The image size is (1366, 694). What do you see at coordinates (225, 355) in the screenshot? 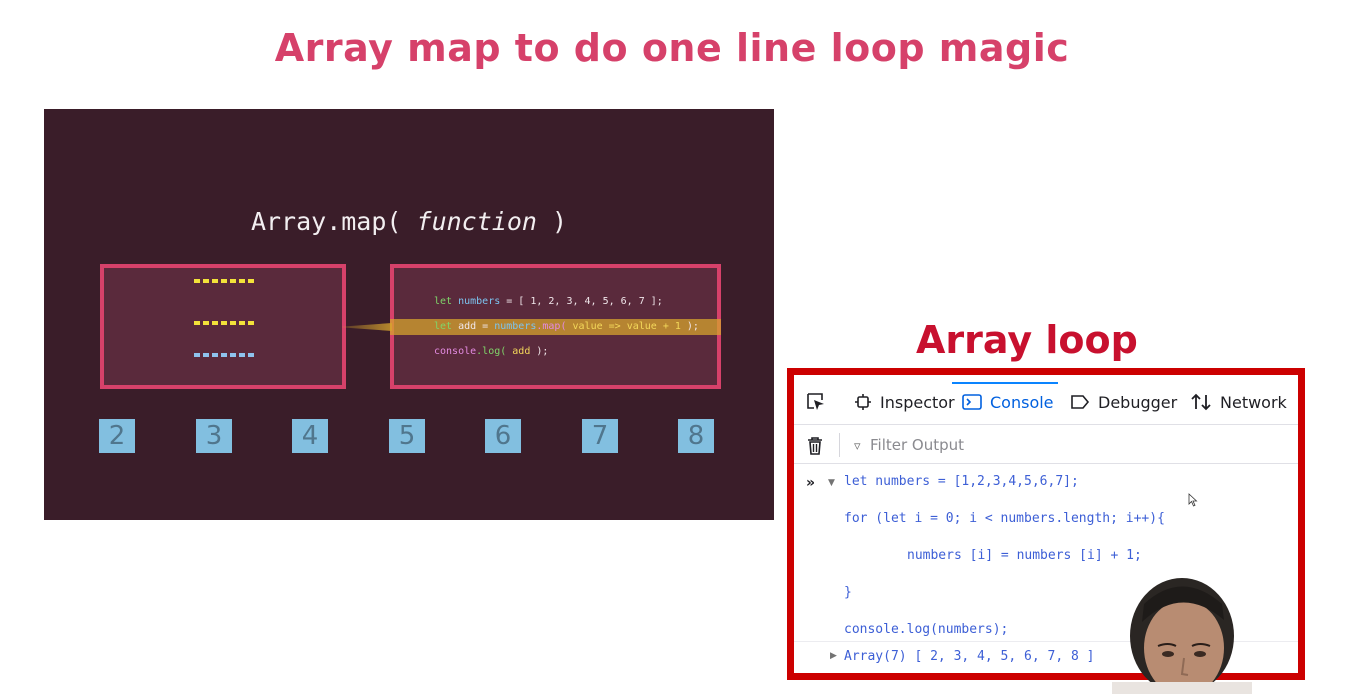
I see `dotted-line-blue` at bounding box center [225, 355].